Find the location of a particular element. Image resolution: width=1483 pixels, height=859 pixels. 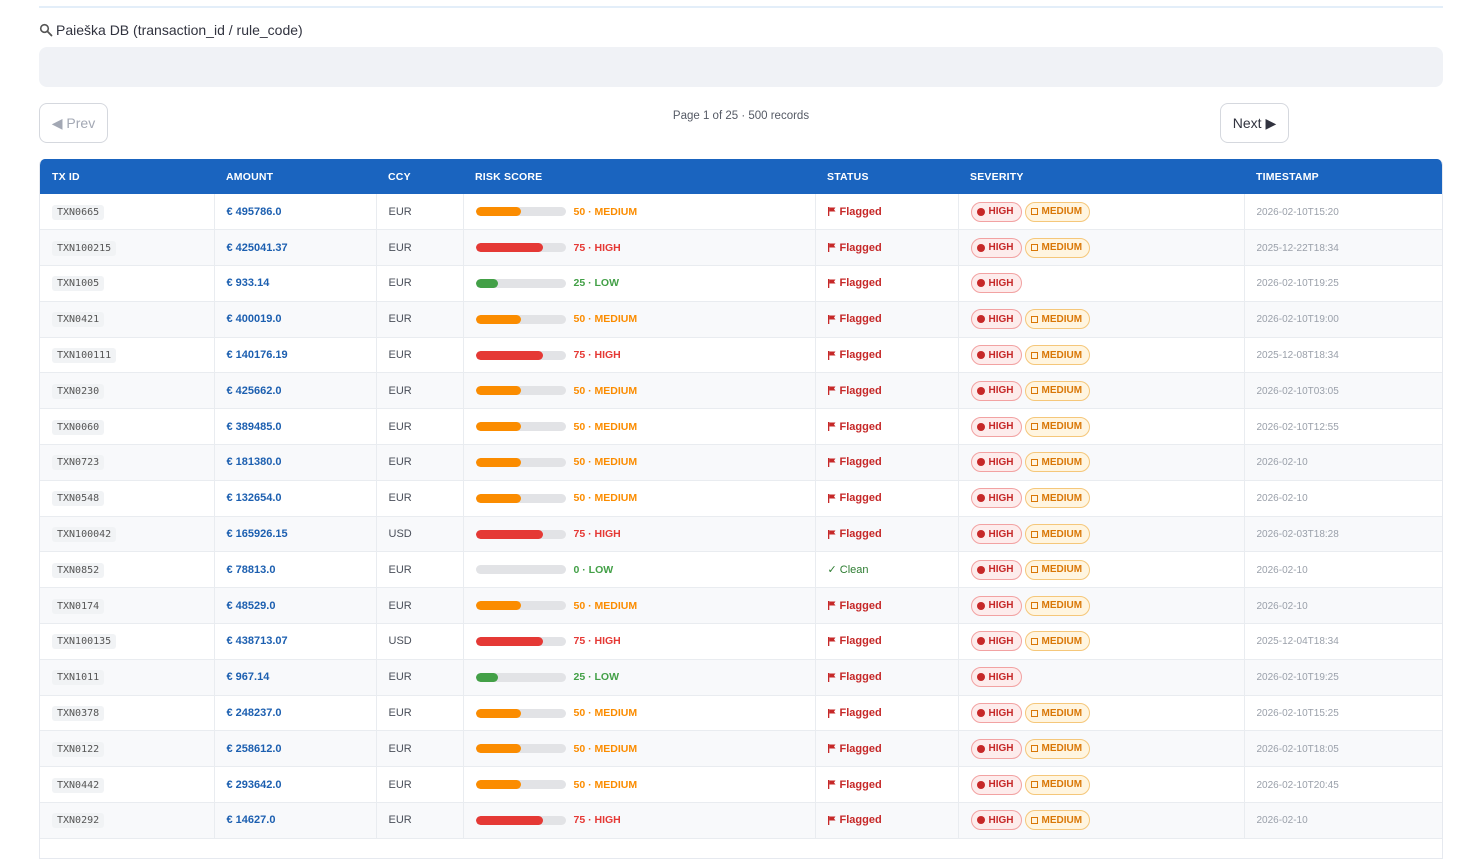

col-header-risk-score: RISK SCORE is located at coordinates (639, 176).